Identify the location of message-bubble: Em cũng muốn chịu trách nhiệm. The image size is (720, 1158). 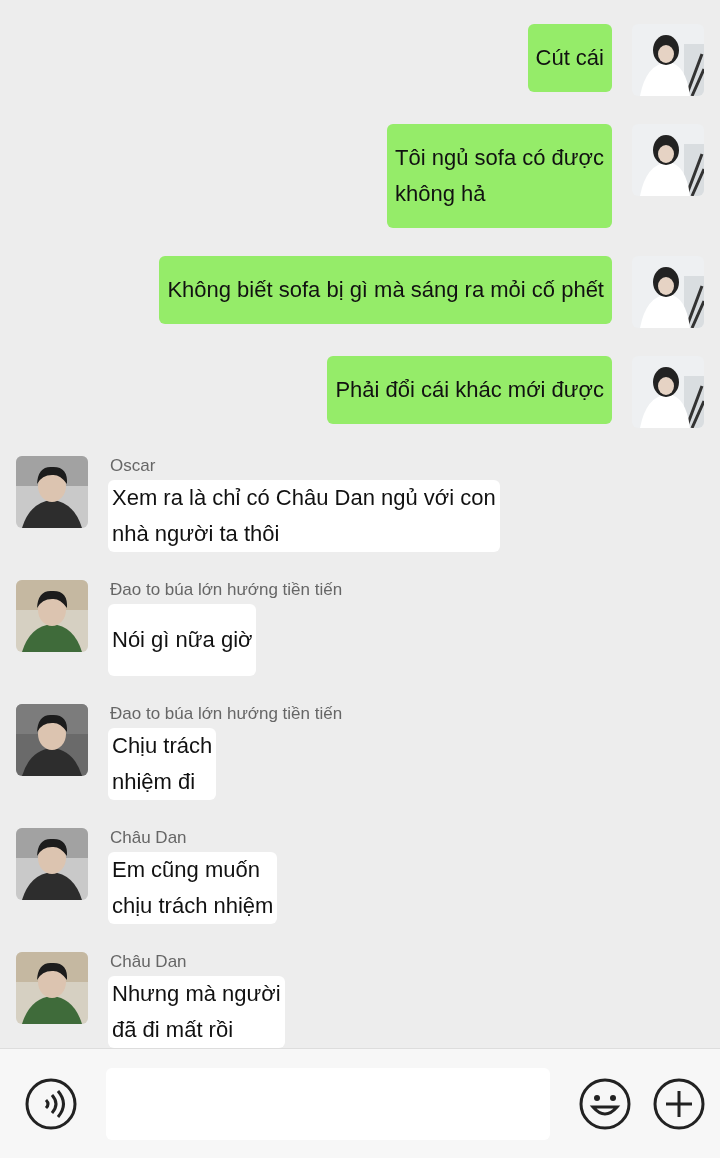
(193, 888).